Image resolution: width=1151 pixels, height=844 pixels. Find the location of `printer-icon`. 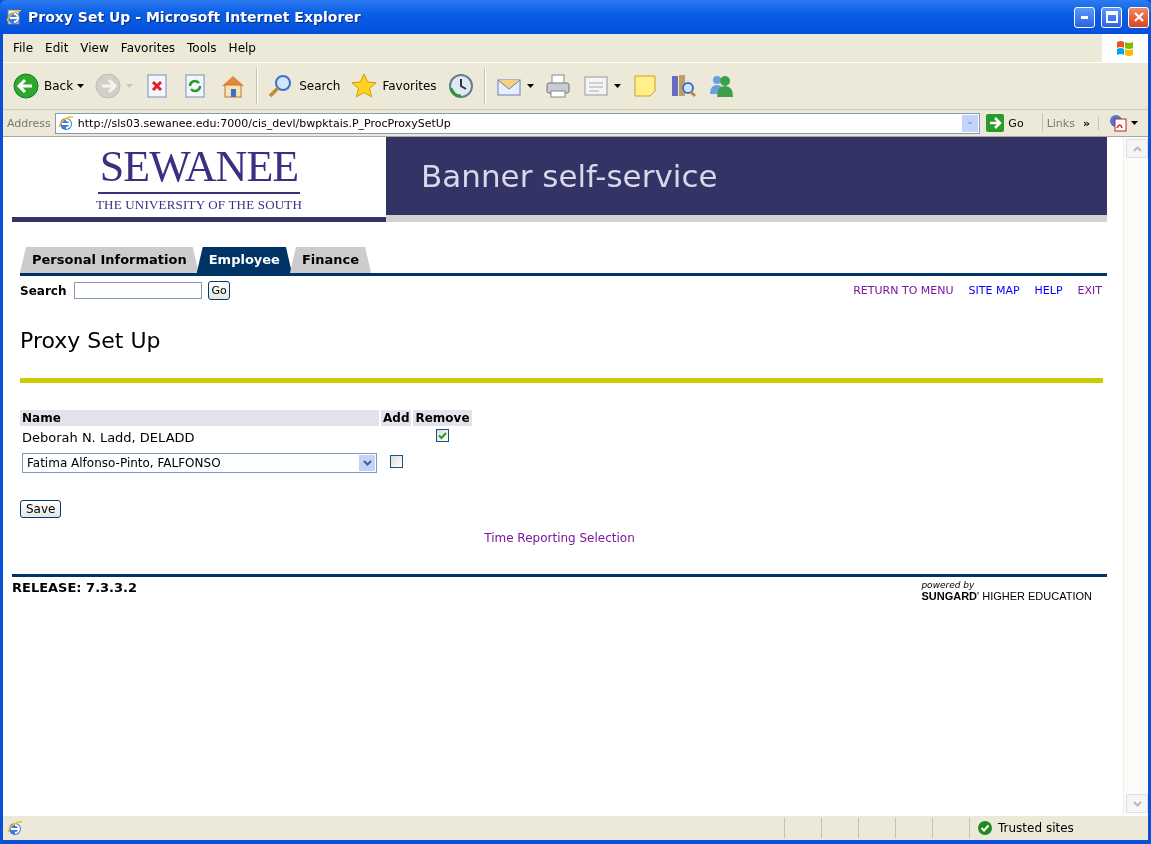

printer-icon is located at coordinates (557, 86).